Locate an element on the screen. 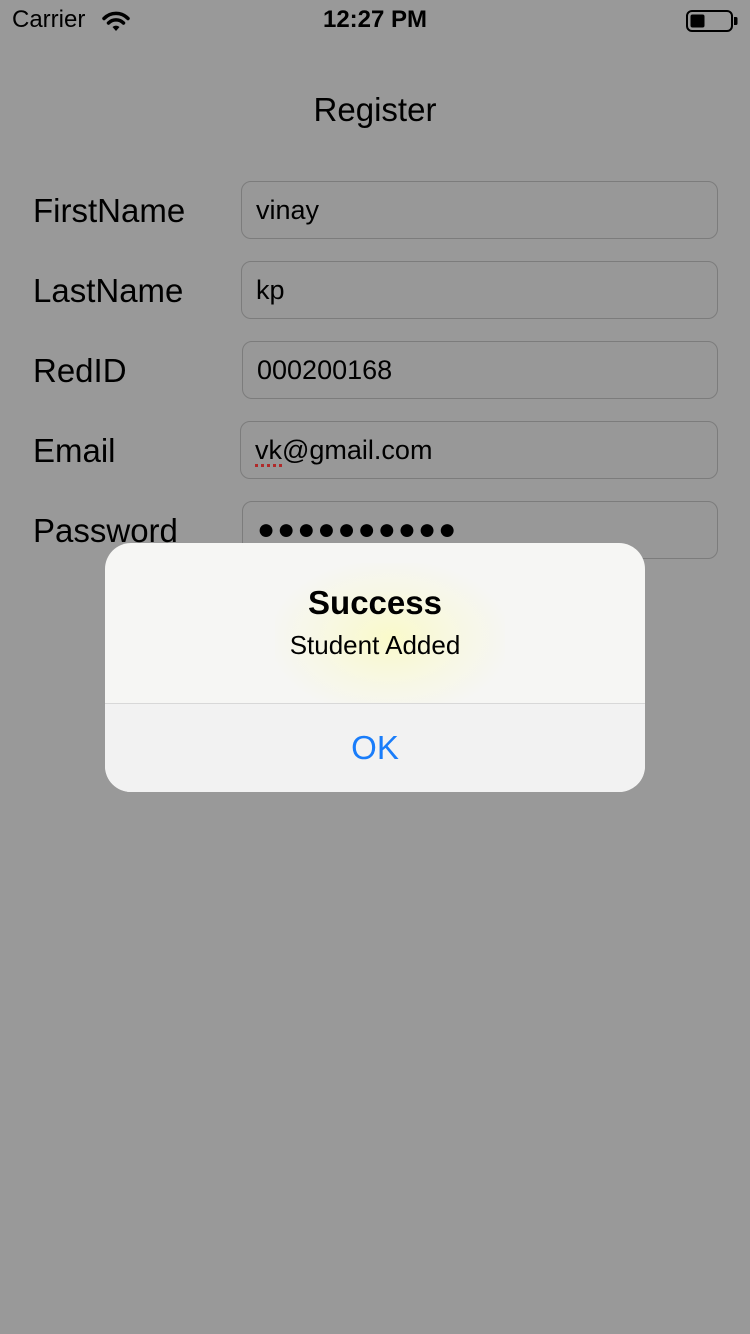 Image resolution: width=750 pixels, height=1334 pixels. first-name-row: FirstName vinay is located at coordinates (375, 211).